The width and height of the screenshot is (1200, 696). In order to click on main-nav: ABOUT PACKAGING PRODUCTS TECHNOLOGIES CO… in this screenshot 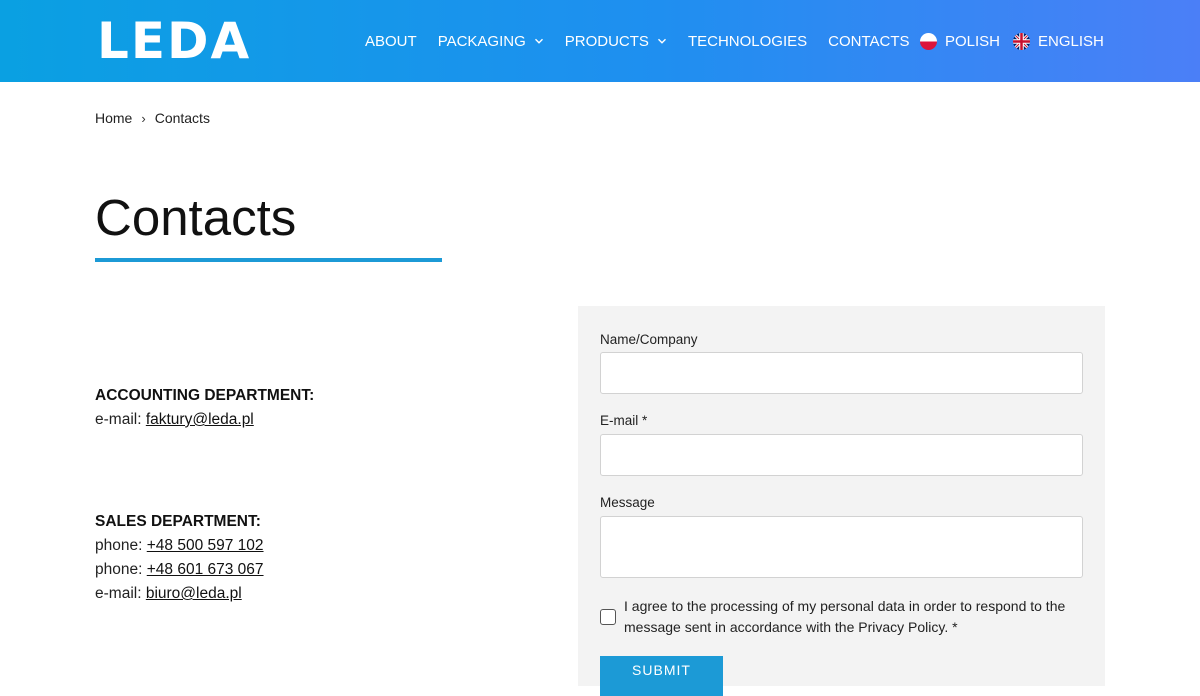, I will do `click(648, 41)`.